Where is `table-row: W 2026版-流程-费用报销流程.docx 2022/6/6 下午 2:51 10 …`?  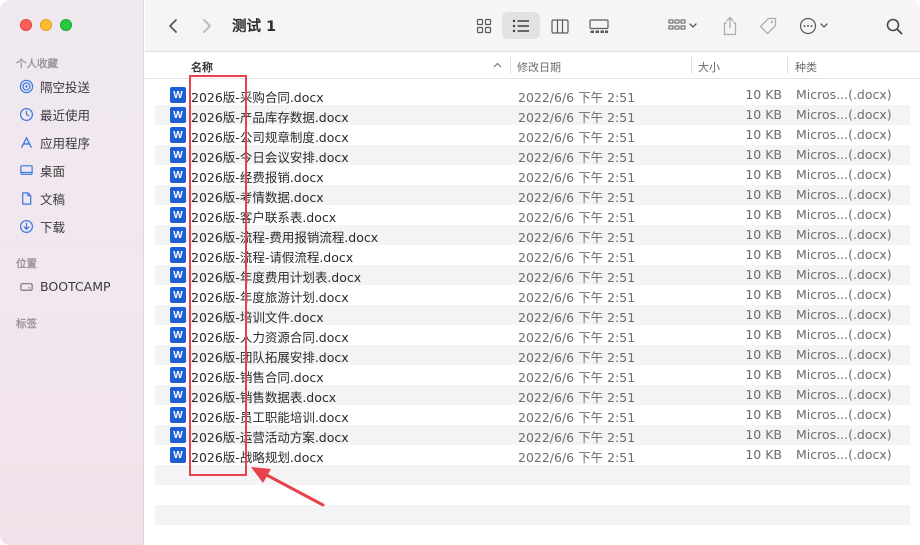 table-row: W 2026版-流程-费用报销流程.docx 2022/6/6 下午 2:51 10 … is located at coordinates (532, 235).